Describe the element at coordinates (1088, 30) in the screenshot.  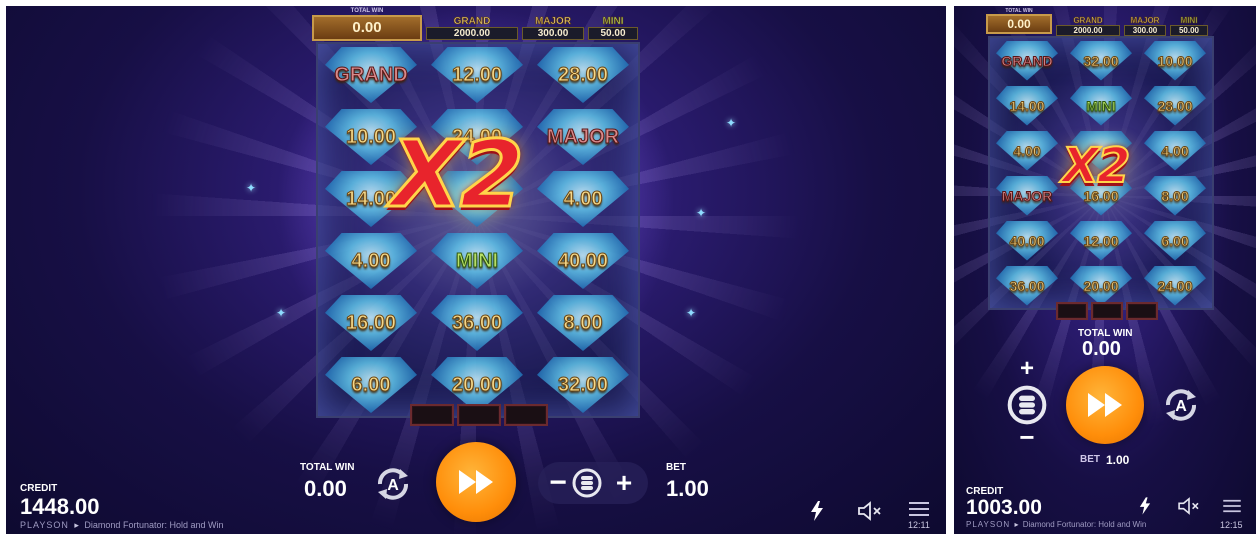
I see `jackpot-grand-value: 2000.00` at that location.